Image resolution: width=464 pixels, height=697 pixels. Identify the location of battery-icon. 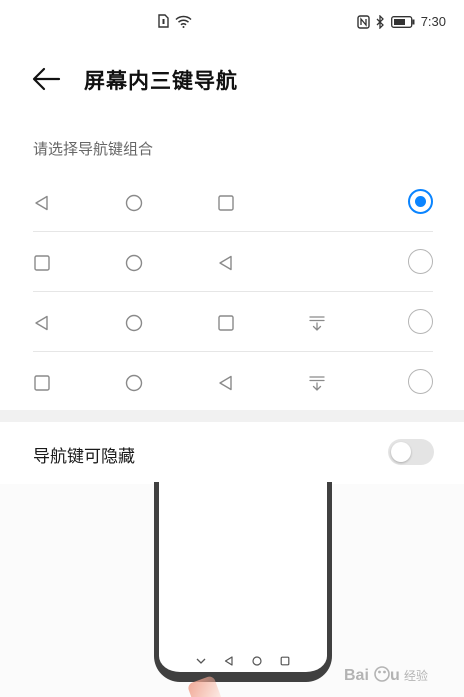
(402, 21).